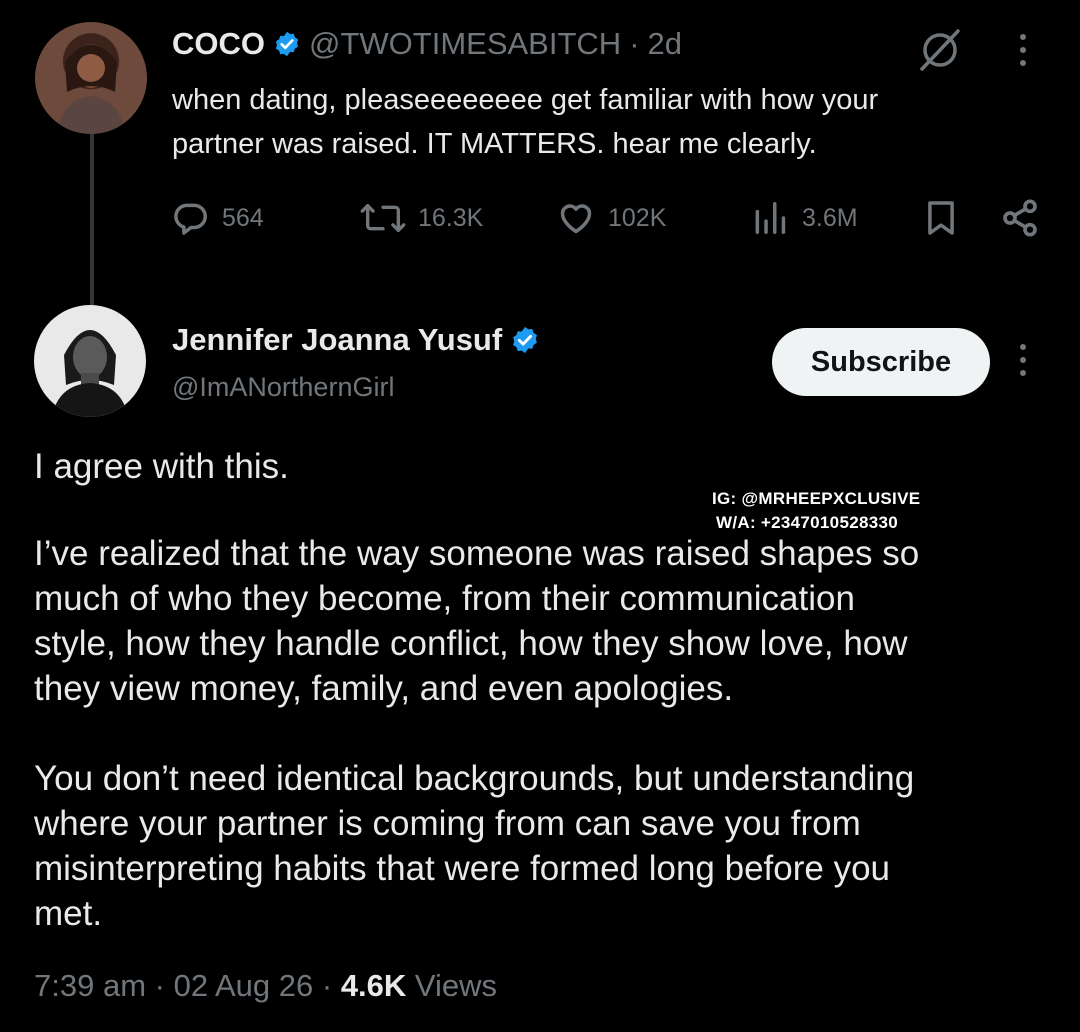  Describe the element at coordinates (1020, 218) in the screenshot. I see `share-icon` at that location.